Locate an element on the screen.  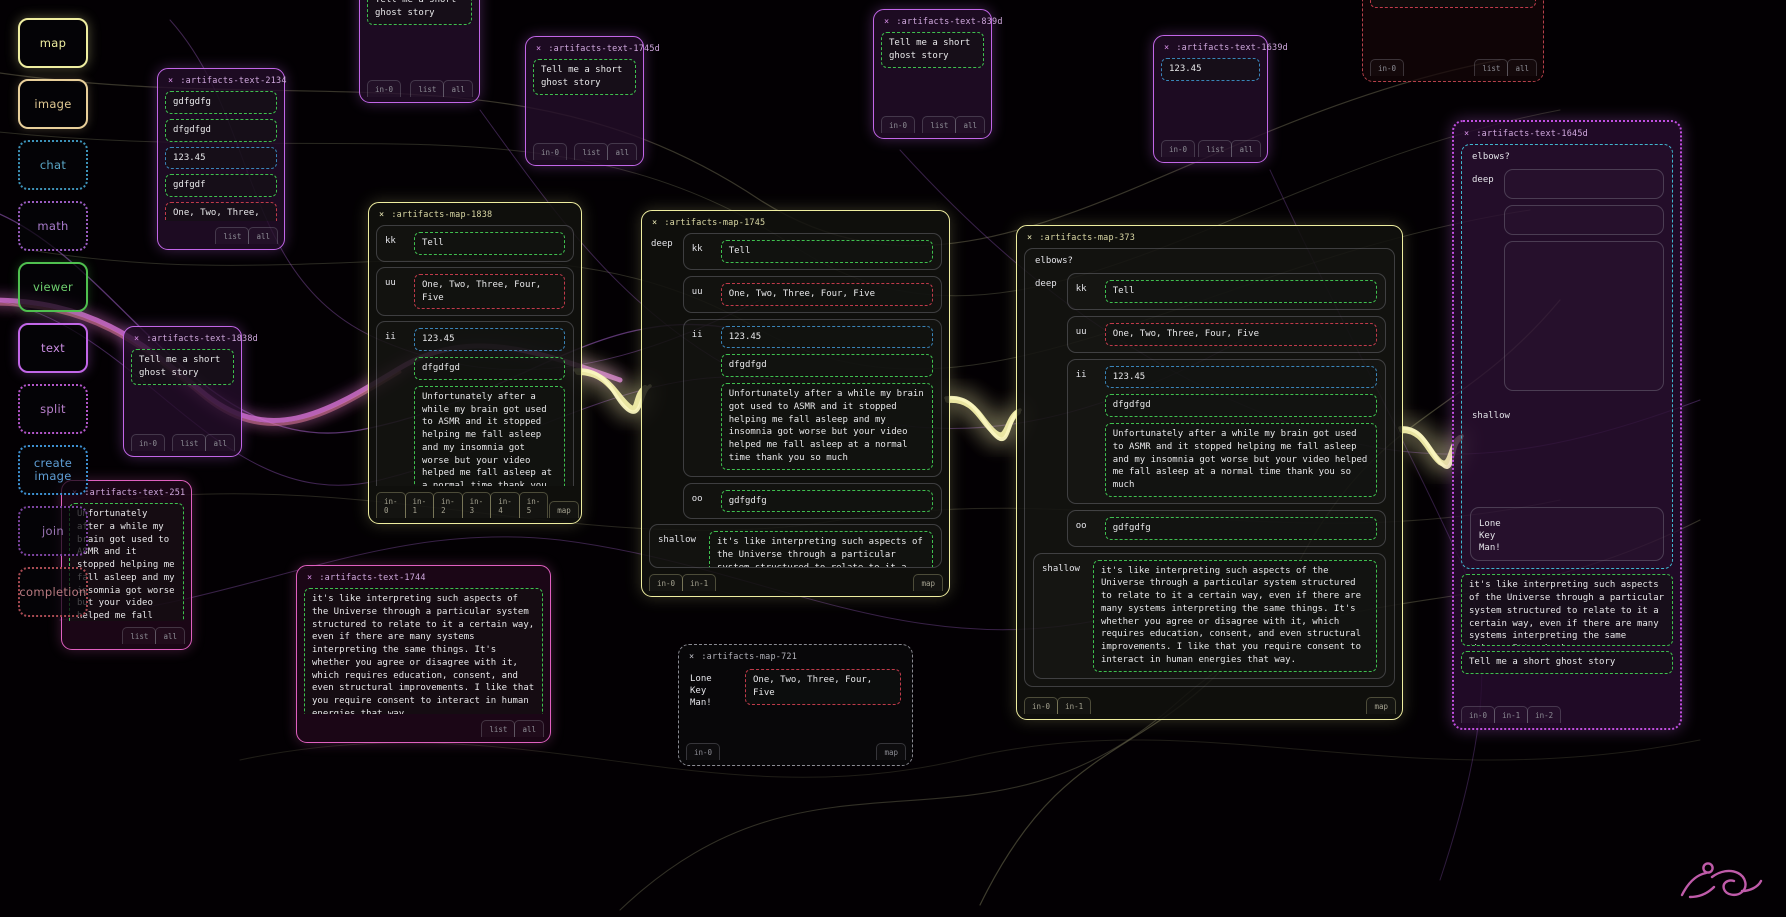
sidebar-item-split: split is located at coordinates (53, 409).